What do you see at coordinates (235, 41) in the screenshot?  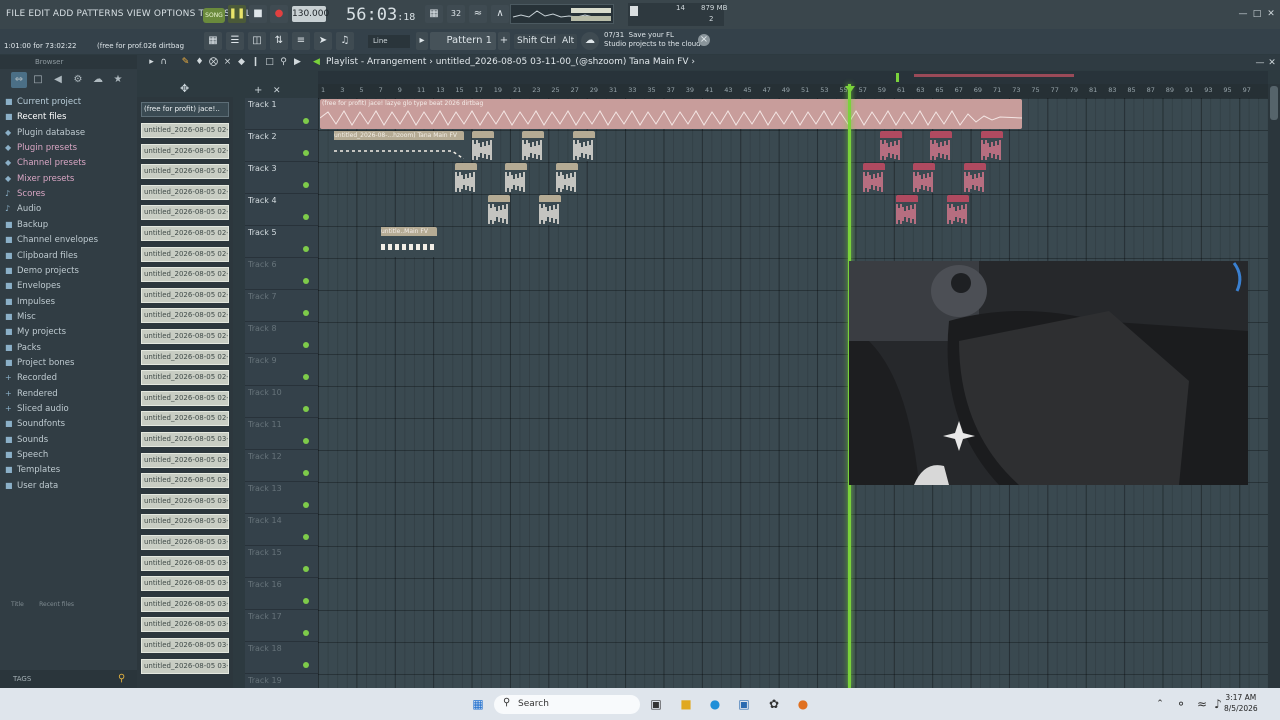 I see `piano-roll-icon: ☰` at bounding box center [235, 41].